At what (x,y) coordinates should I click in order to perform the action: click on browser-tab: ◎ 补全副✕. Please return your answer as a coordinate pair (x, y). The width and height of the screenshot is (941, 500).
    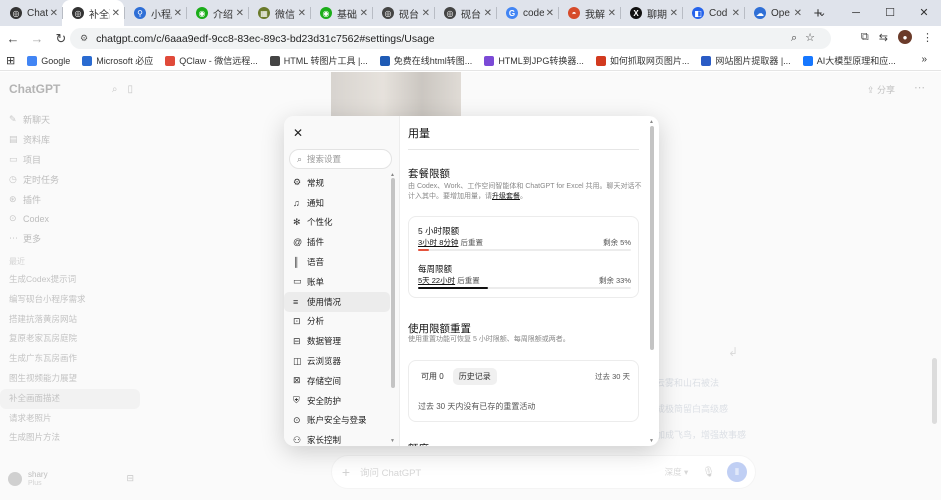
    Looking at the image, I should click on (93, 13).